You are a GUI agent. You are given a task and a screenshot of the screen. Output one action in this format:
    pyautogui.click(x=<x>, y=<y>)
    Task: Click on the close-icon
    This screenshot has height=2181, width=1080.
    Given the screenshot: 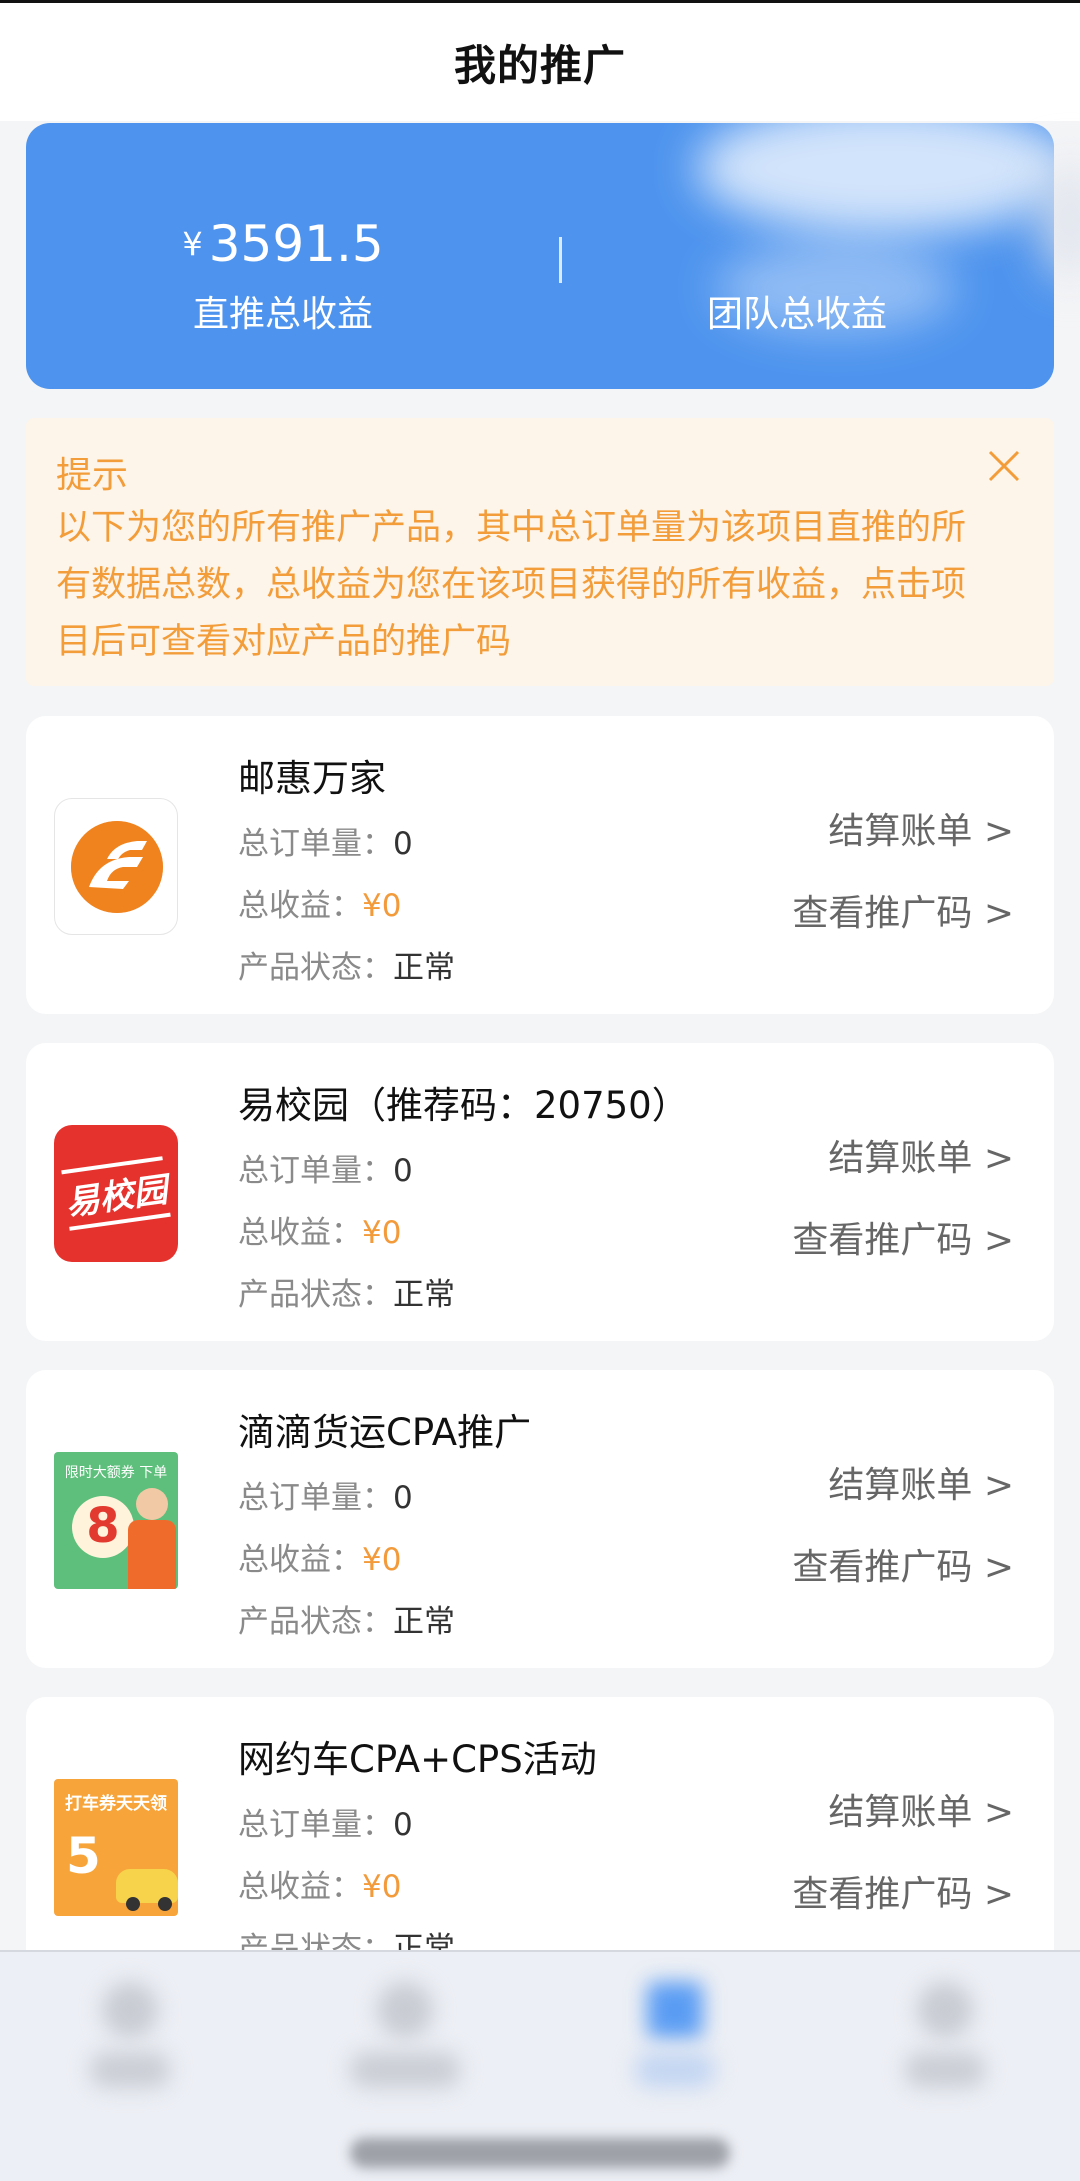 What is the action you would take?
    pyautogui.click(x=1004, y=466)
    